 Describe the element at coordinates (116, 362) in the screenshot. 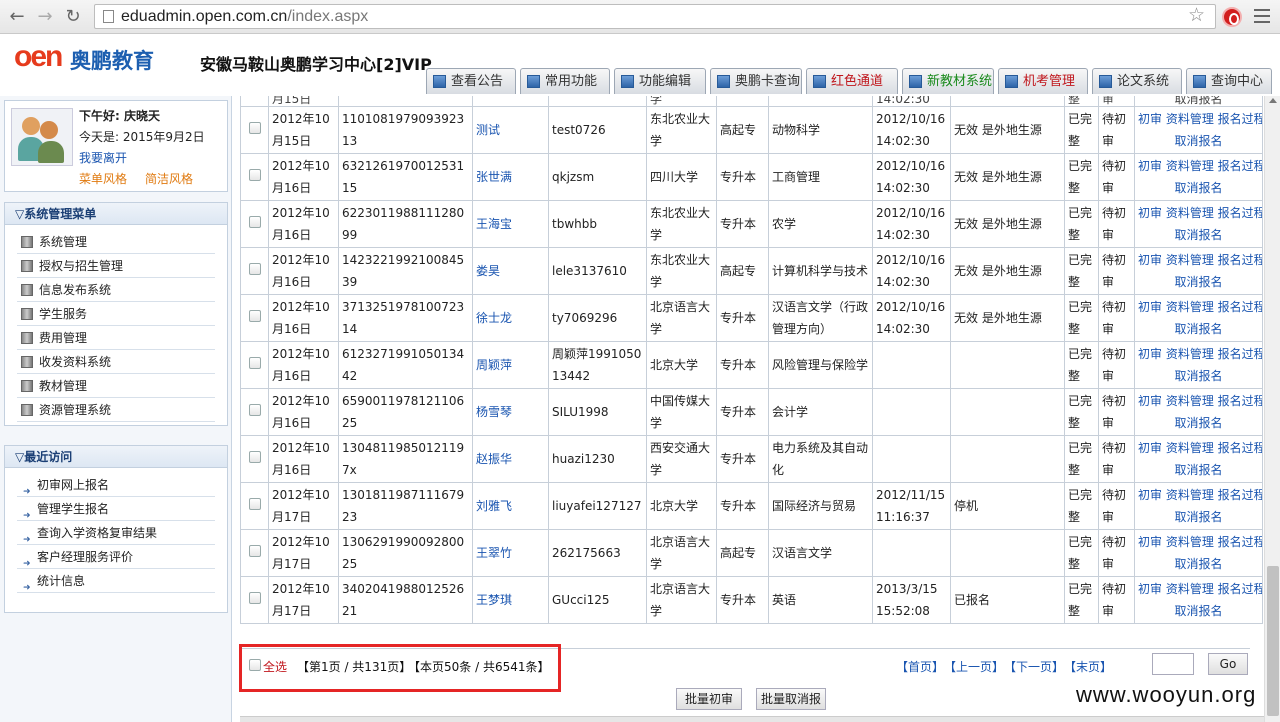

I see `system-menu-item: 收发资料系统` at that location.